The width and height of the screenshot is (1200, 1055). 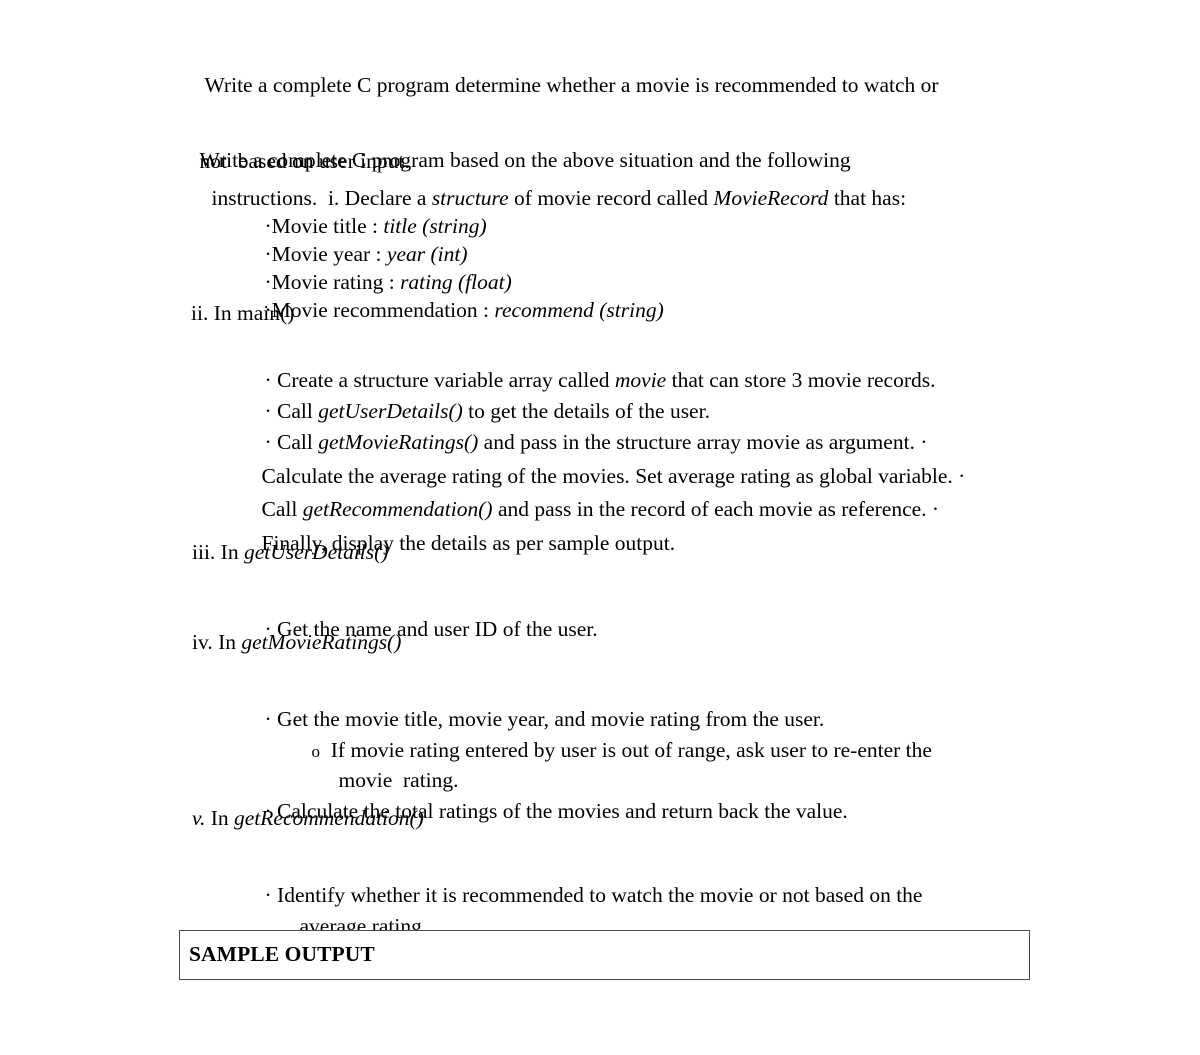 What do you see at coordinates (383, 310) in the screenshot?
I see `struct-field-recommendation-label: Movie recommendation :` at bounding box center [383, 310].